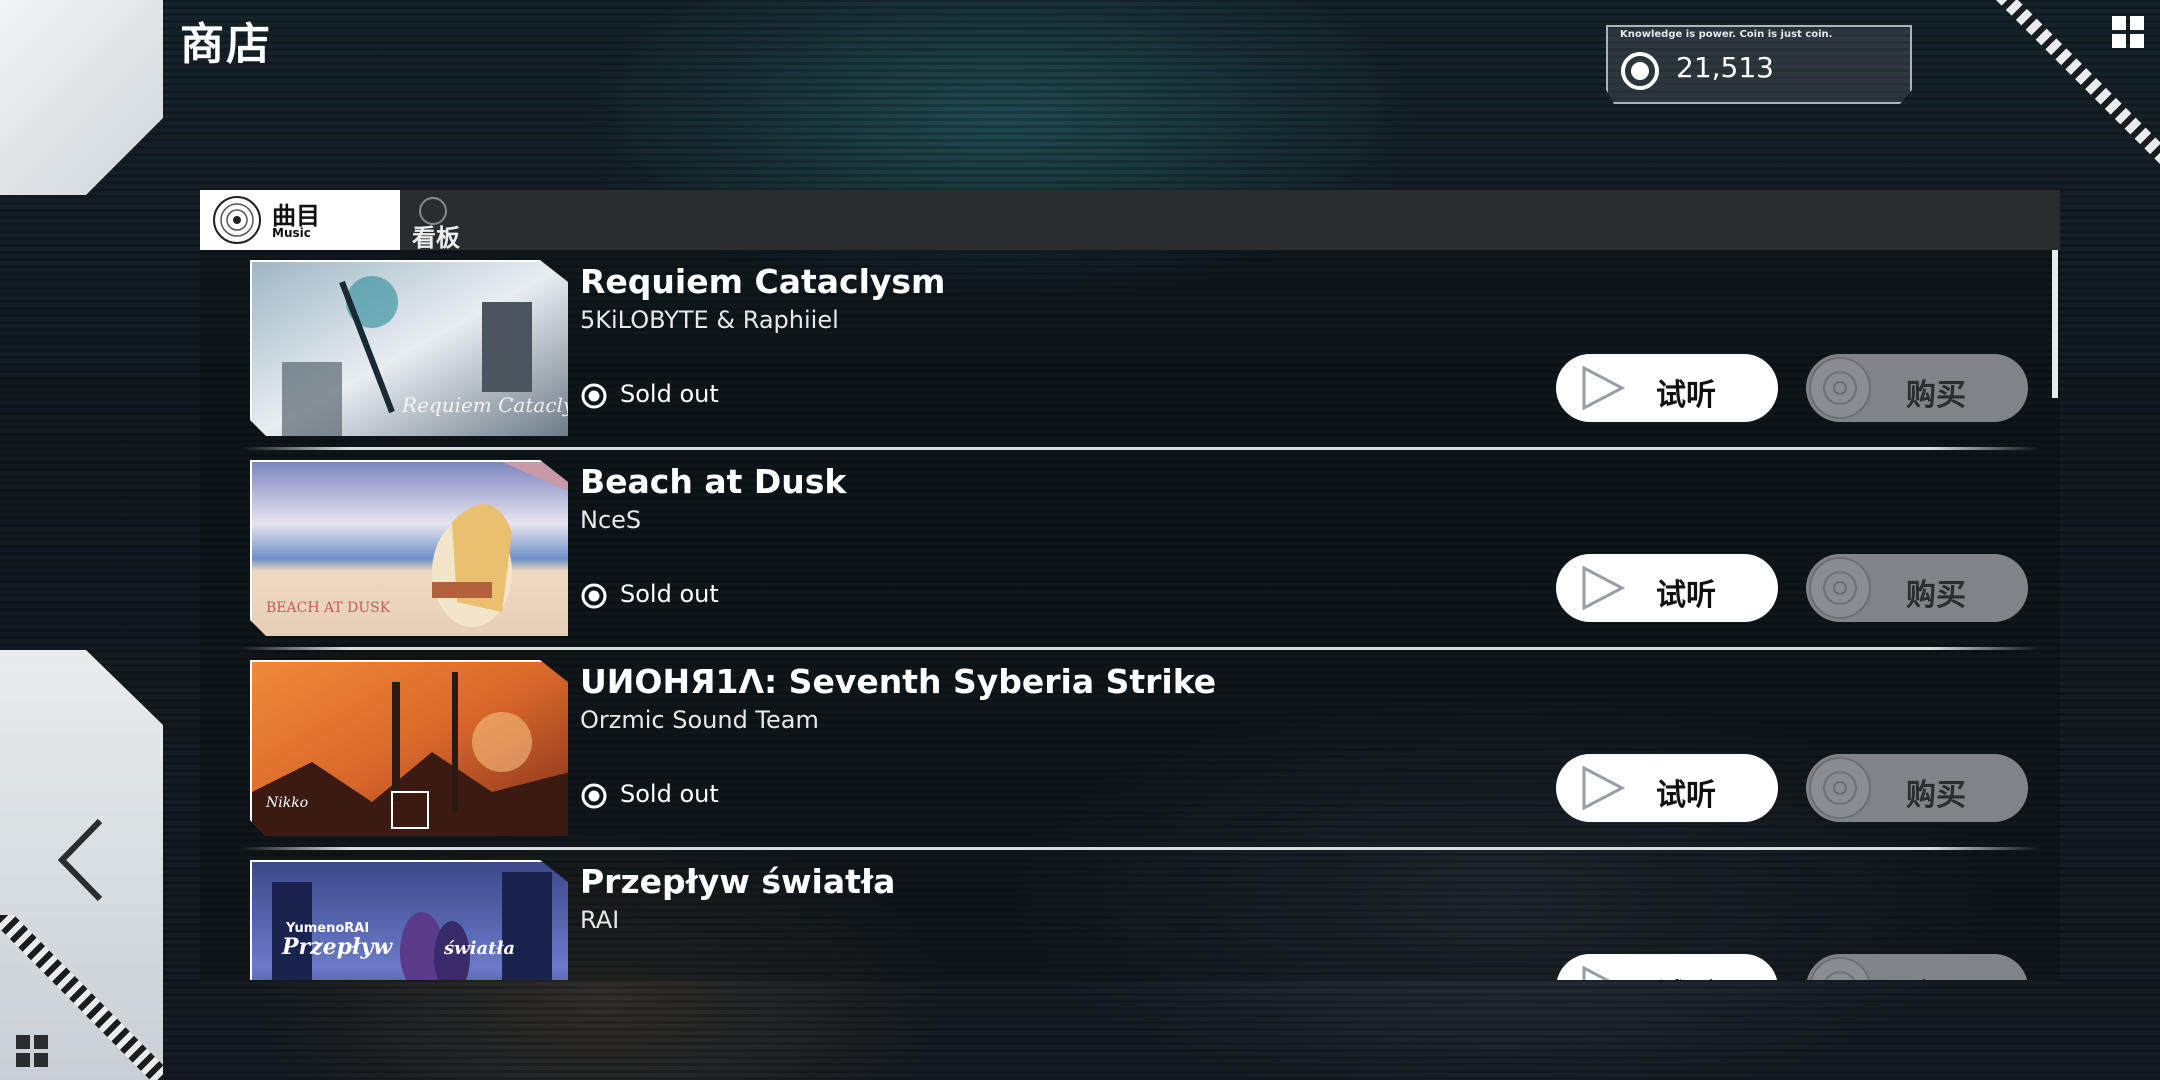 This screenshot has height=1080, width=2160. What do you see at coordinates (479, 948) in the screenshot?
I see `cover-text: światła` at bounding box center [479, 948].